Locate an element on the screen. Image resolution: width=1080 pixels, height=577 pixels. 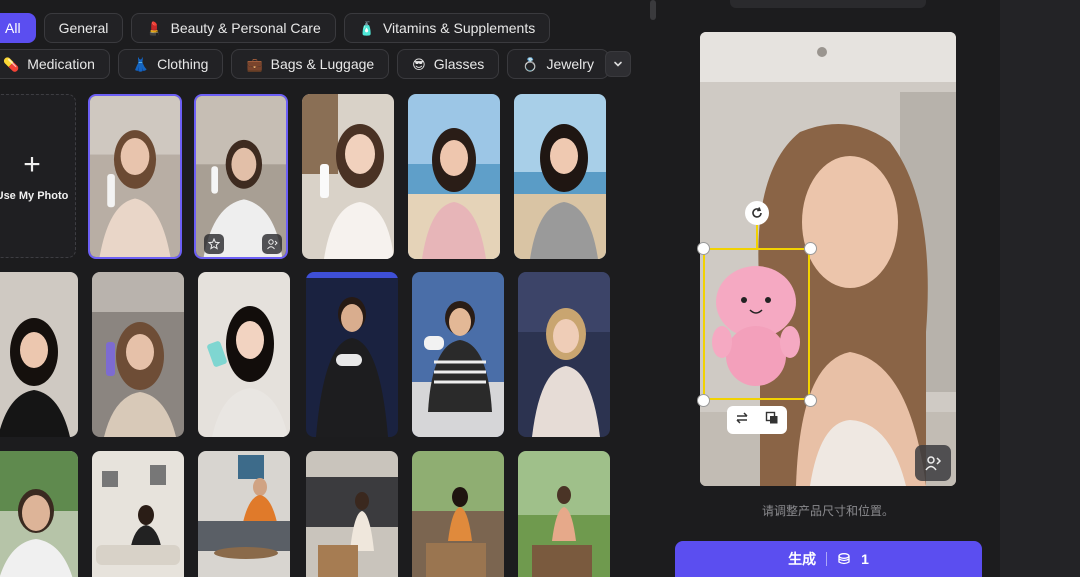
briefcase-icon: 💼 is located at coordinates (254, 64).